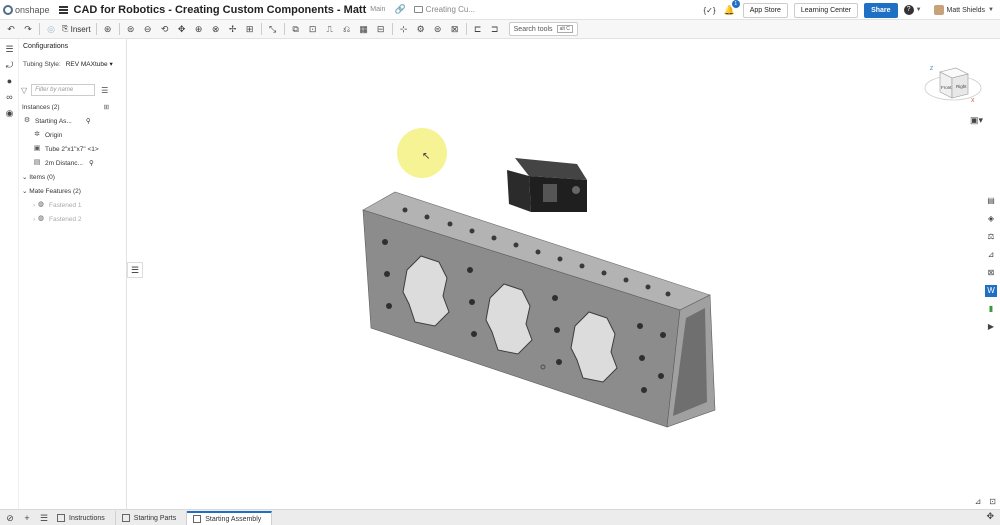  What do you see at coordinates (63, 9) in the screenshot?
I see `menu-icon` at bounding box center [63, 9].